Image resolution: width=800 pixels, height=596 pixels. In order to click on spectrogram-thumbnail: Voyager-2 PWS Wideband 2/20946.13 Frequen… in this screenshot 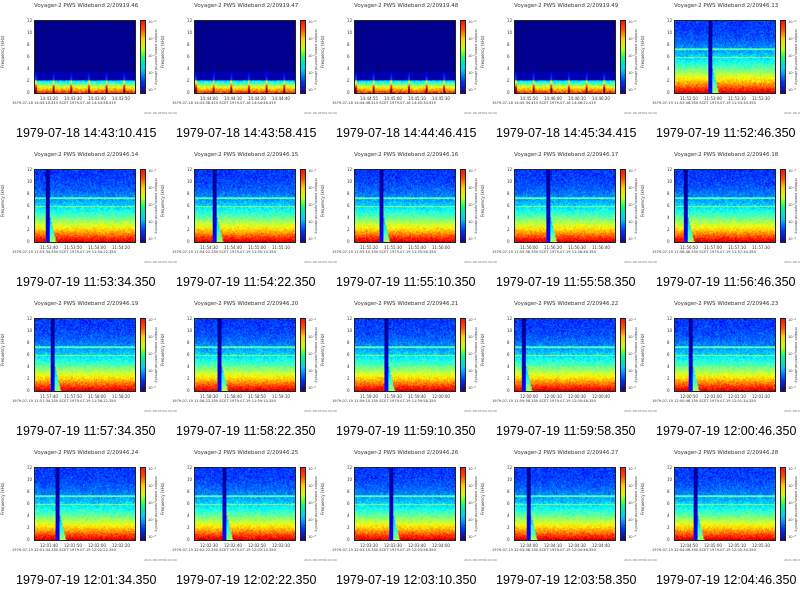, I will do `click(720, 74)`.